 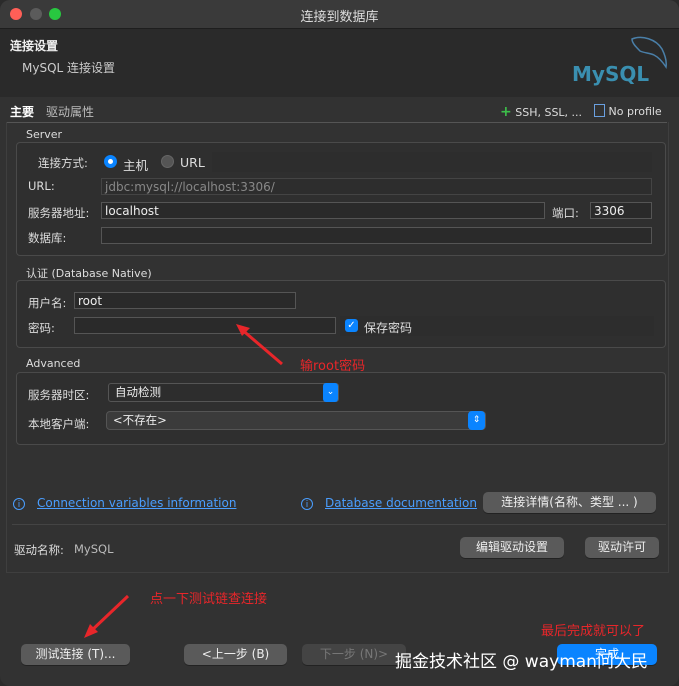 What do you see at coordinates (565, 213) in the screenshot?
I see `port-label: 端口:` at bounding box center [565, 213].